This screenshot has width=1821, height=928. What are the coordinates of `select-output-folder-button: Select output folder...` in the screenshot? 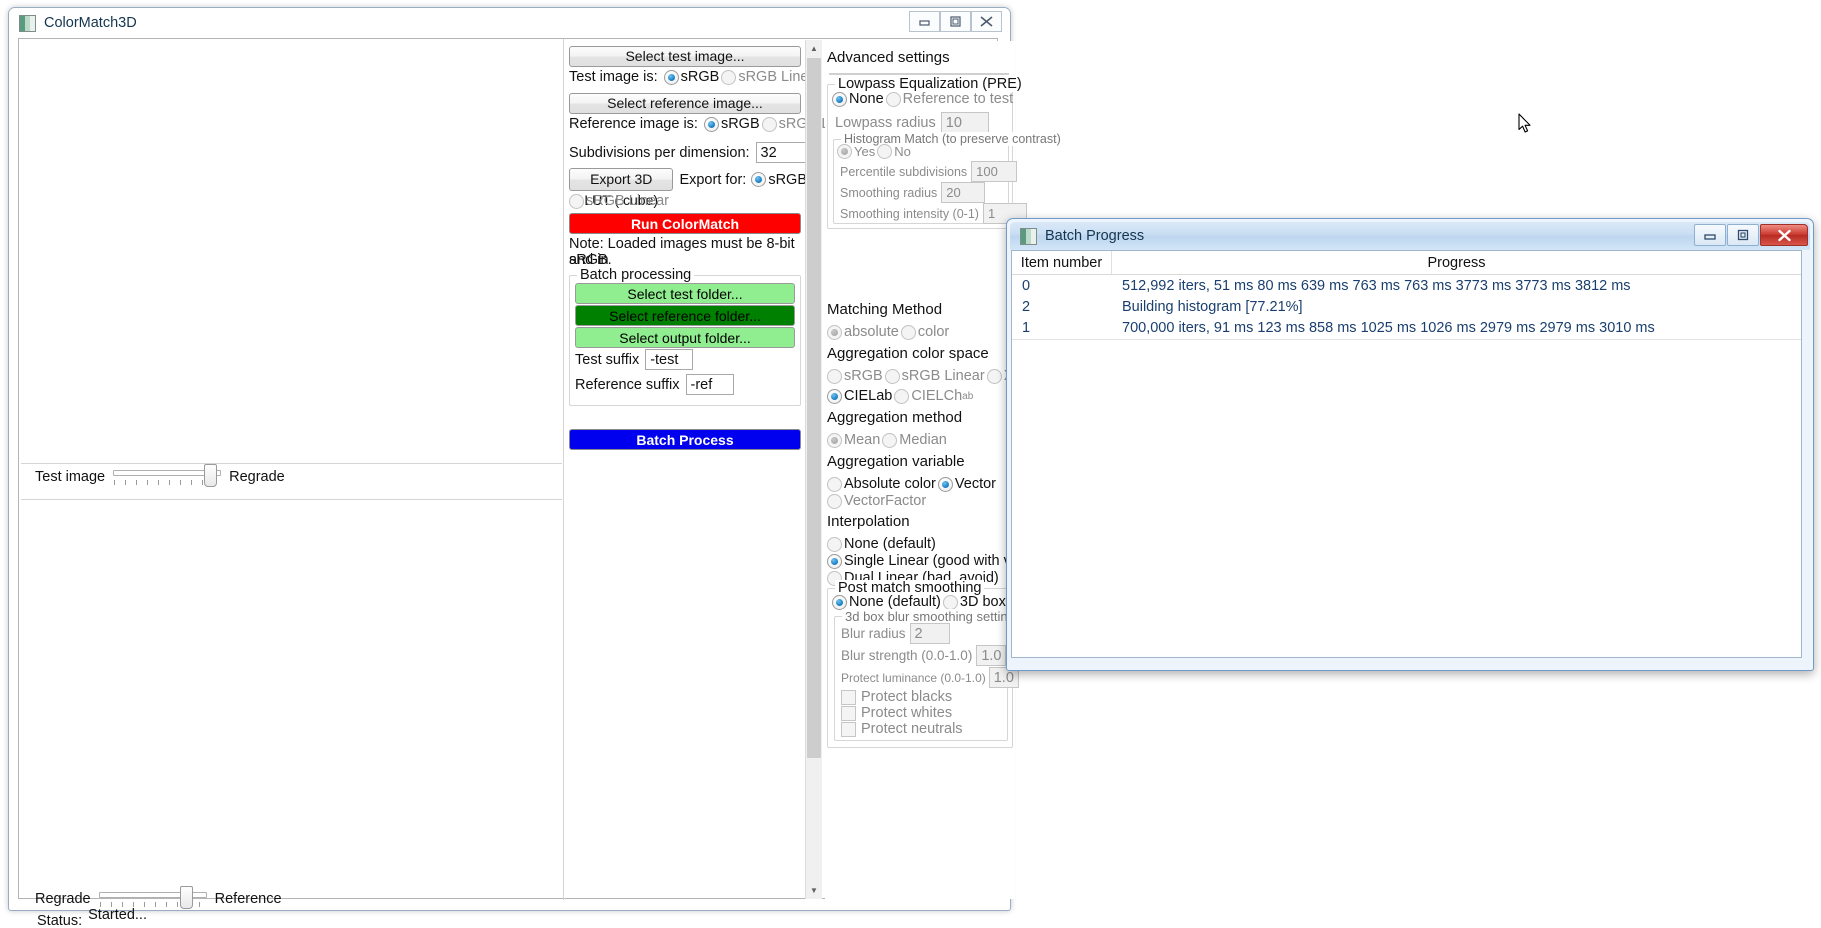 It's located at (685, 337).